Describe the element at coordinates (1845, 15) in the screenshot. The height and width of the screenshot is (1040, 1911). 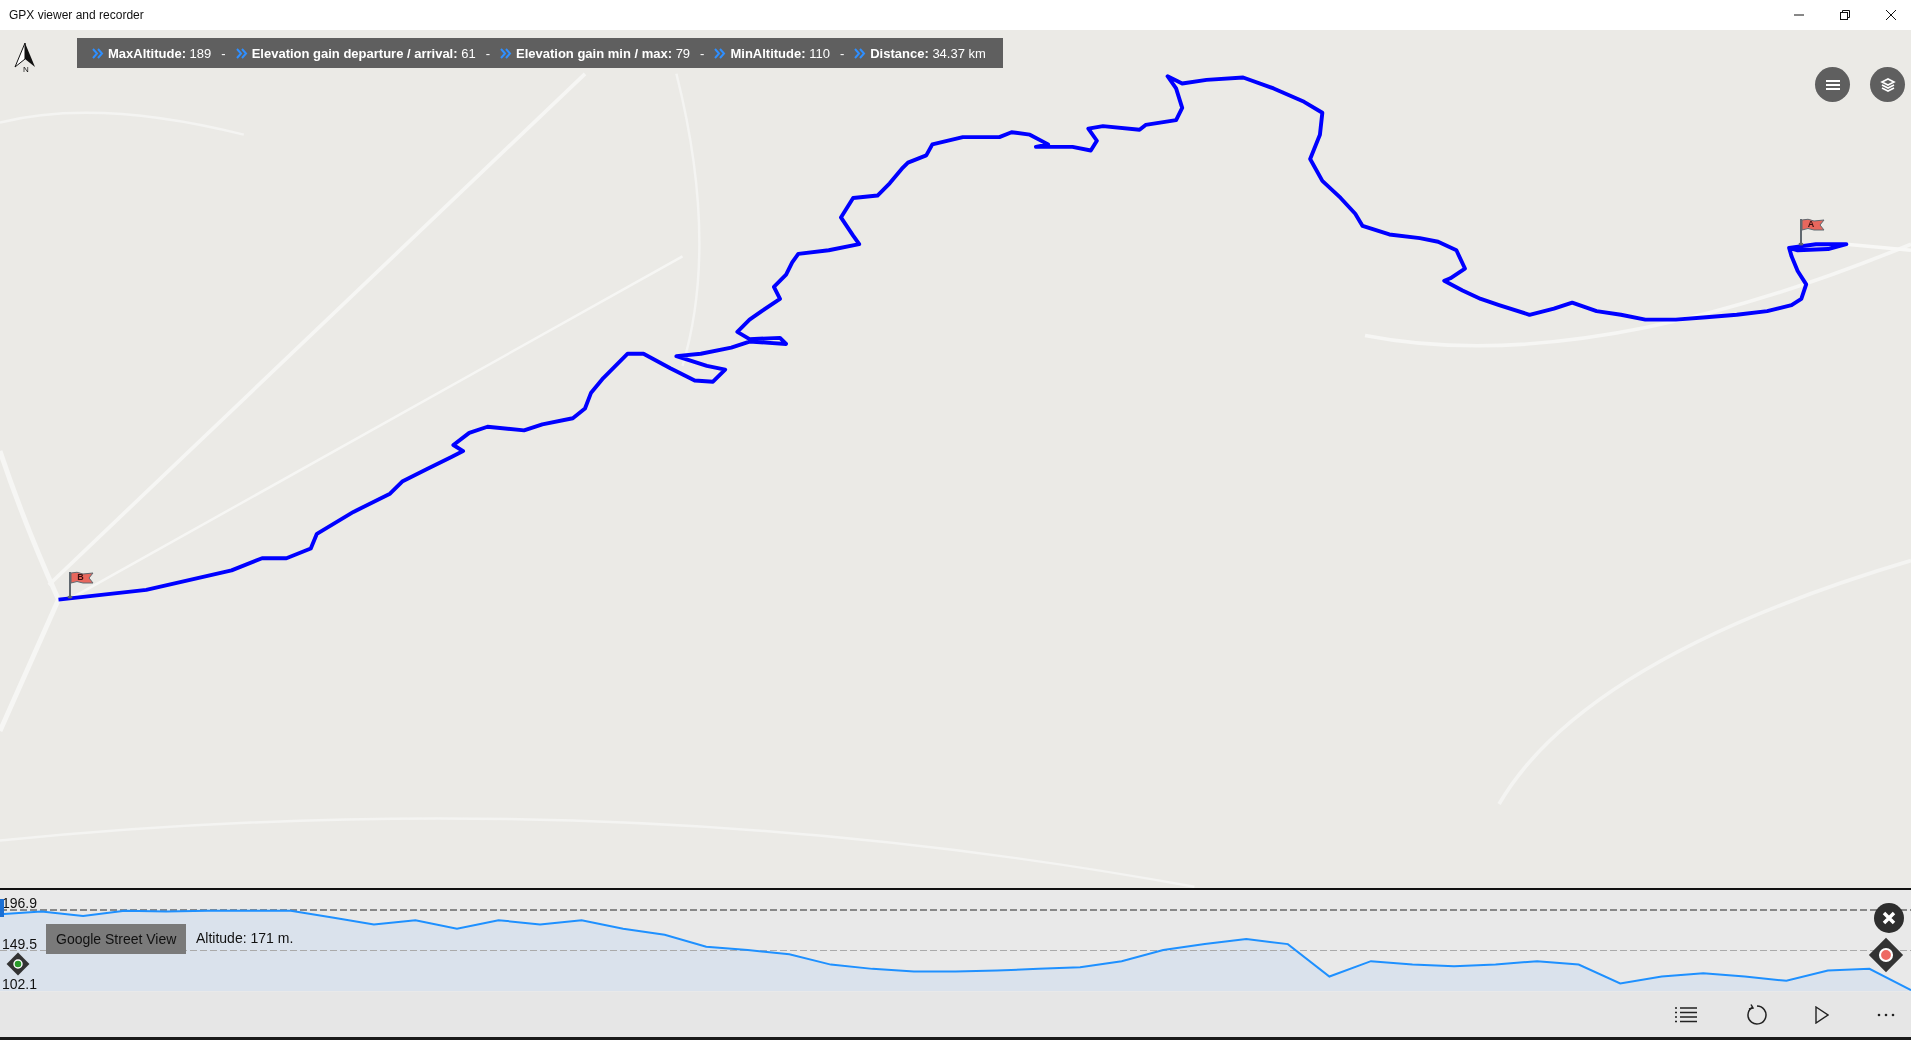
I see `restore-icon` at that location.